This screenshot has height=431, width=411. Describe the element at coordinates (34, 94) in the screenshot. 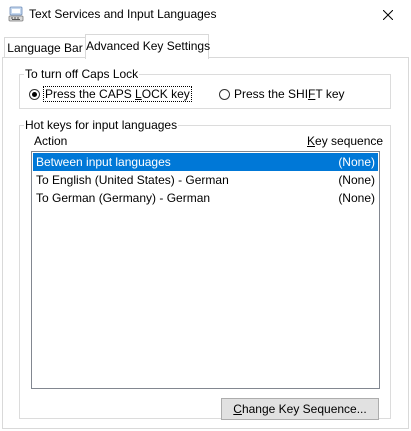

I see `radio-button-selected` at that location.